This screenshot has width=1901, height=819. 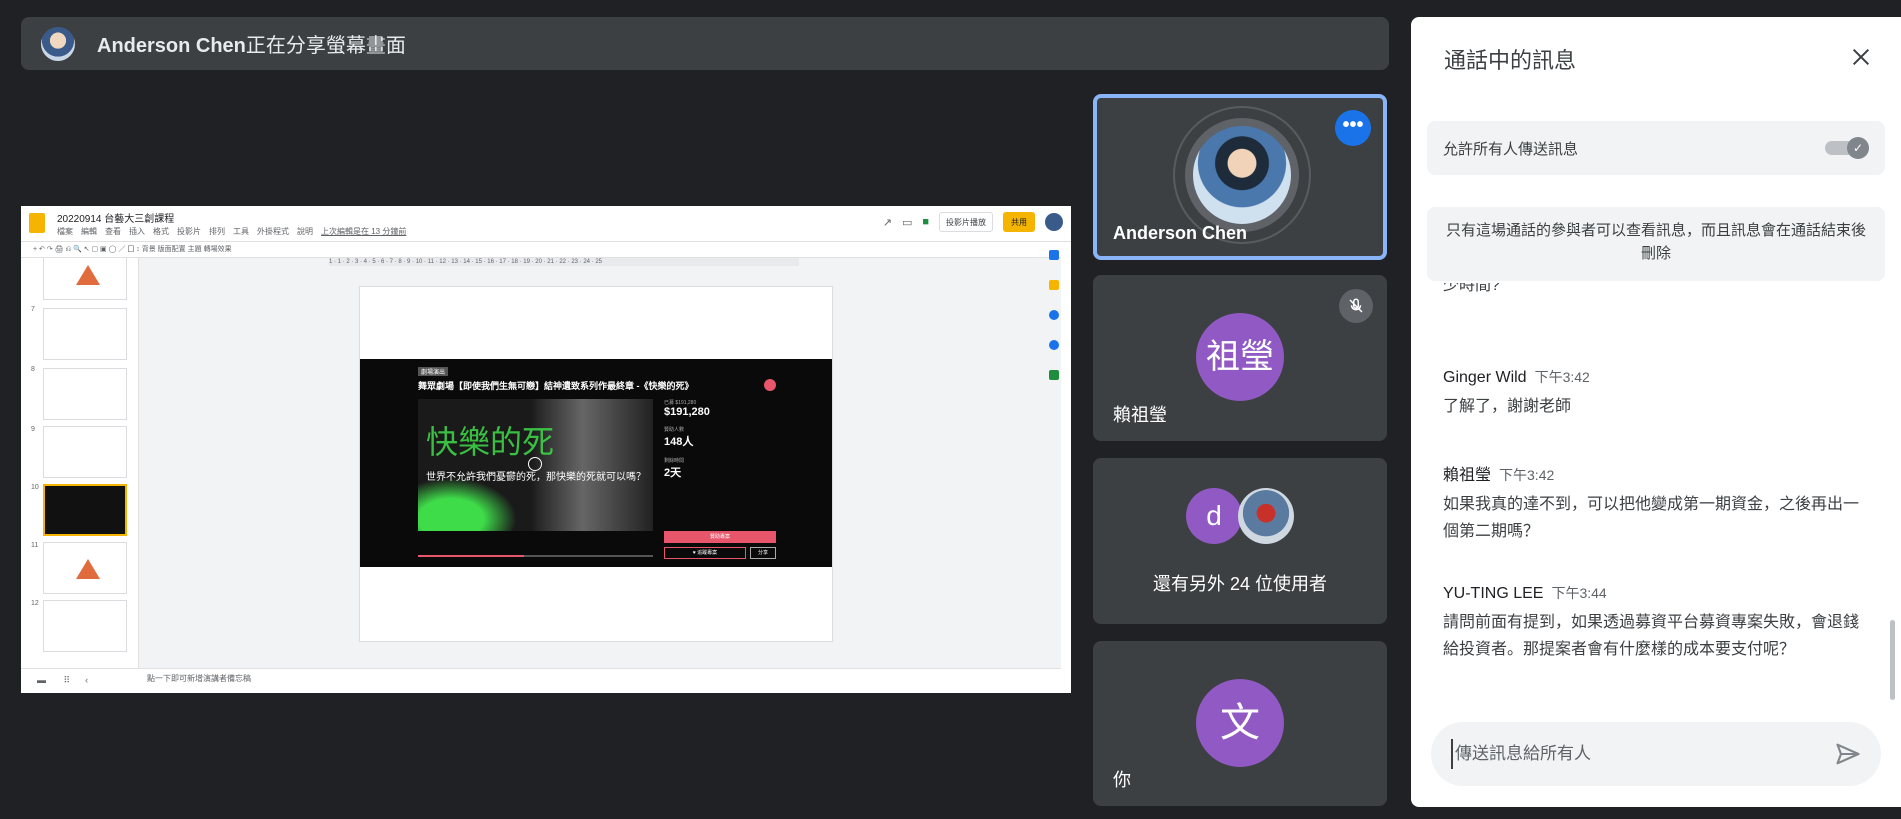 What do you see at coordinates (705, 43) in the screenshot?
I see `presenting-banner: Anderson Chen正在分享螢幕畫面` at bounding box center [705, 43].